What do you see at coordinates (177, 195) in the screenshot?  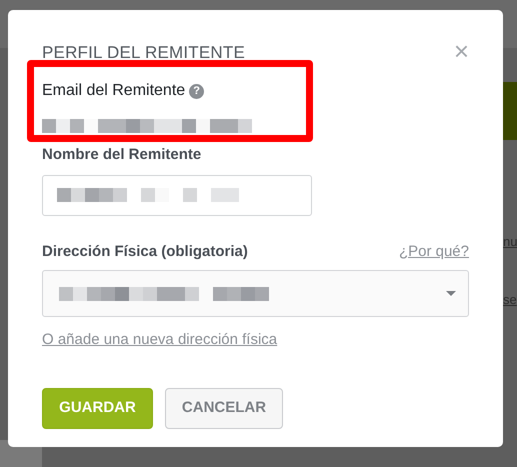 I see `input-field` at bounding box center [177, 195].